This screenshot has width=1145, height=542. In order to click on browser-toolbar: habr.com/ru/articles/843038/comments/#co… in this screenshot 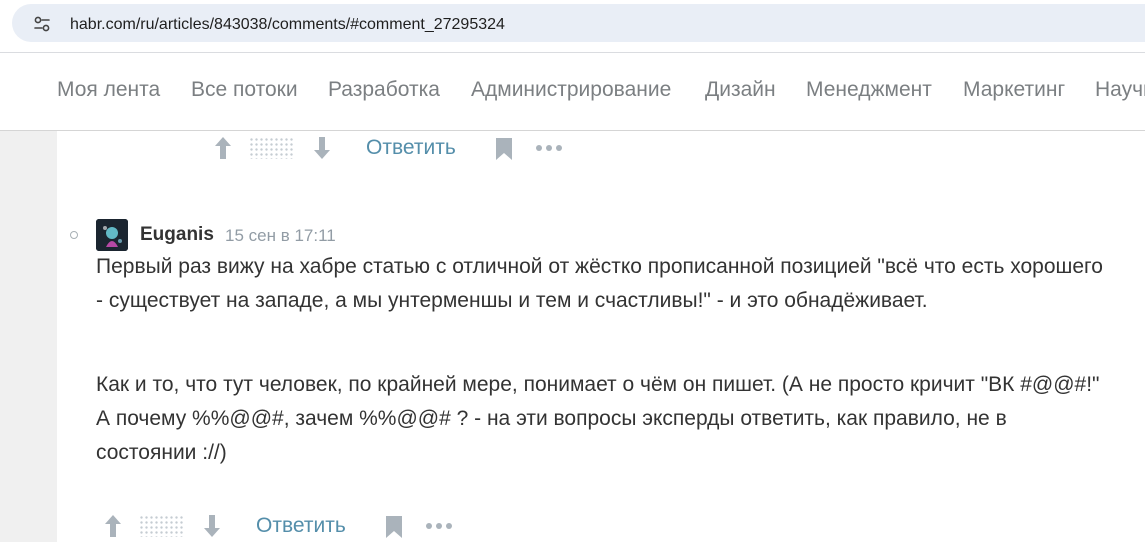, I will do `click(572, 26)`.